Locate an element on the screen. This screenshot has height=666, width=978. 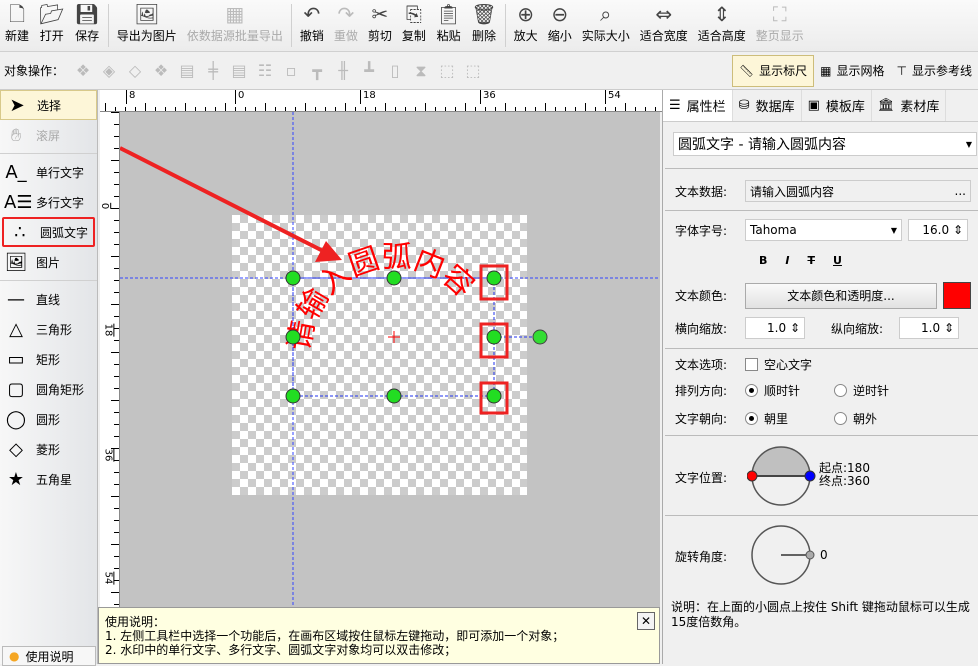
help-button: ● 使用说明 is located at coordinates (49, 656).